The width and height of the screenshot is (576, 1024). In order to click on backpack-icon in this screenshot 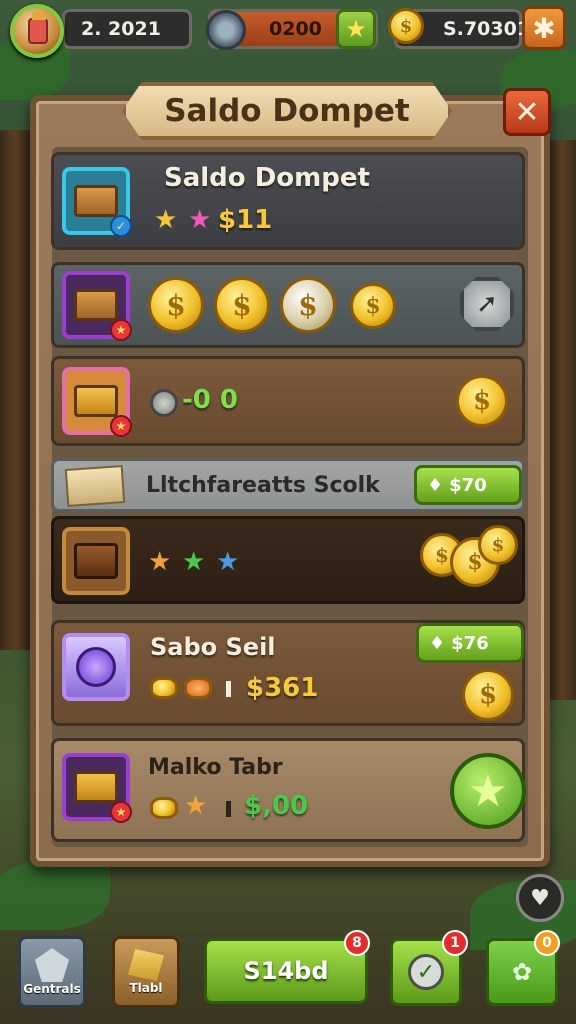, I will do `click(96, 201)`.